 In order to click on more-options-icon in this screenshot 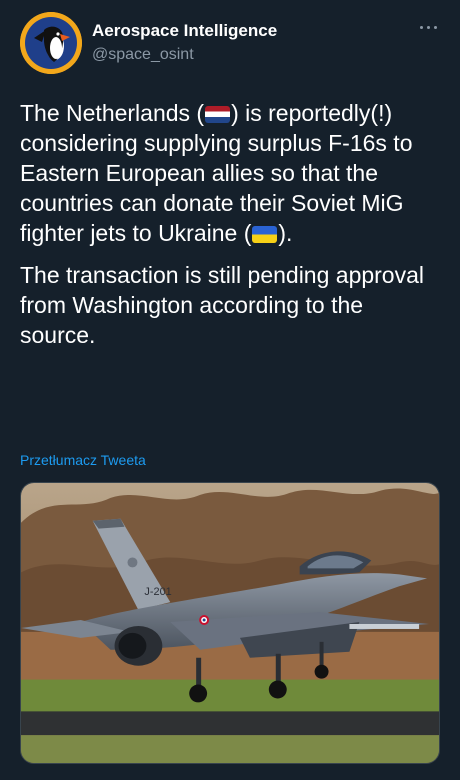, I will do `click(429, 27)`.